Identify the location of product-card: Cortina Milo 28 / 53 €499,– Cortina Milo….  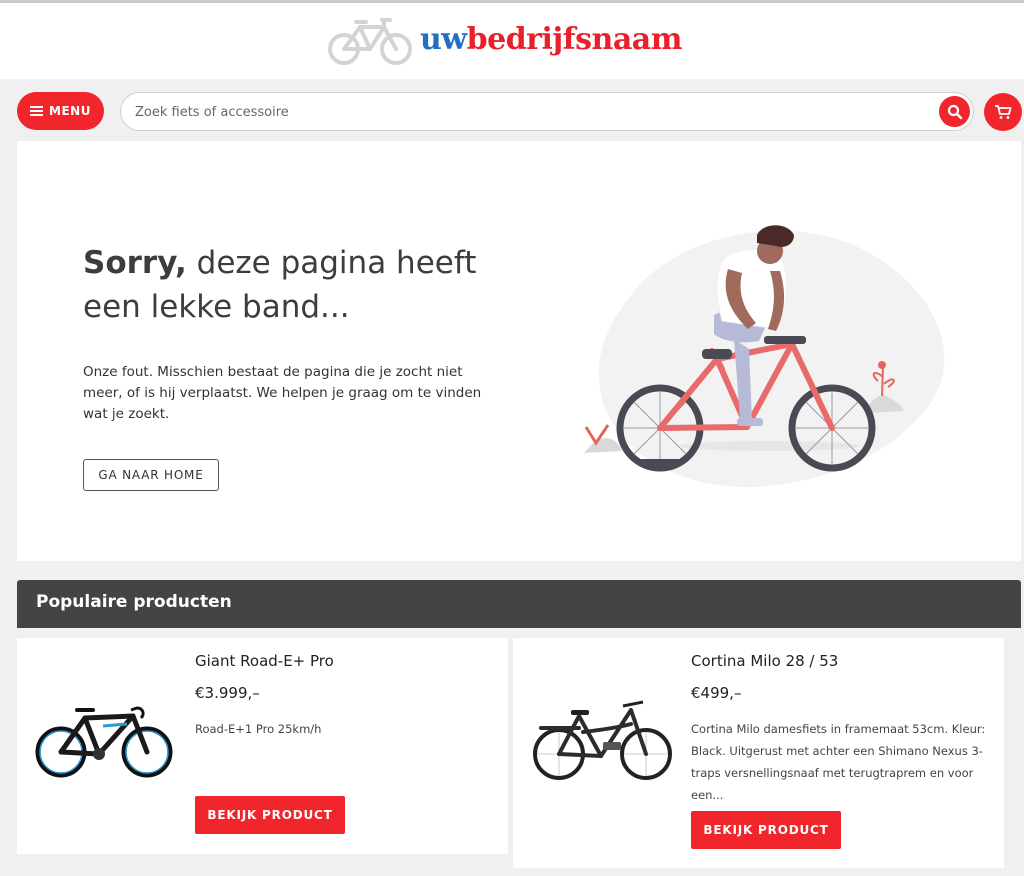
(758, 753).